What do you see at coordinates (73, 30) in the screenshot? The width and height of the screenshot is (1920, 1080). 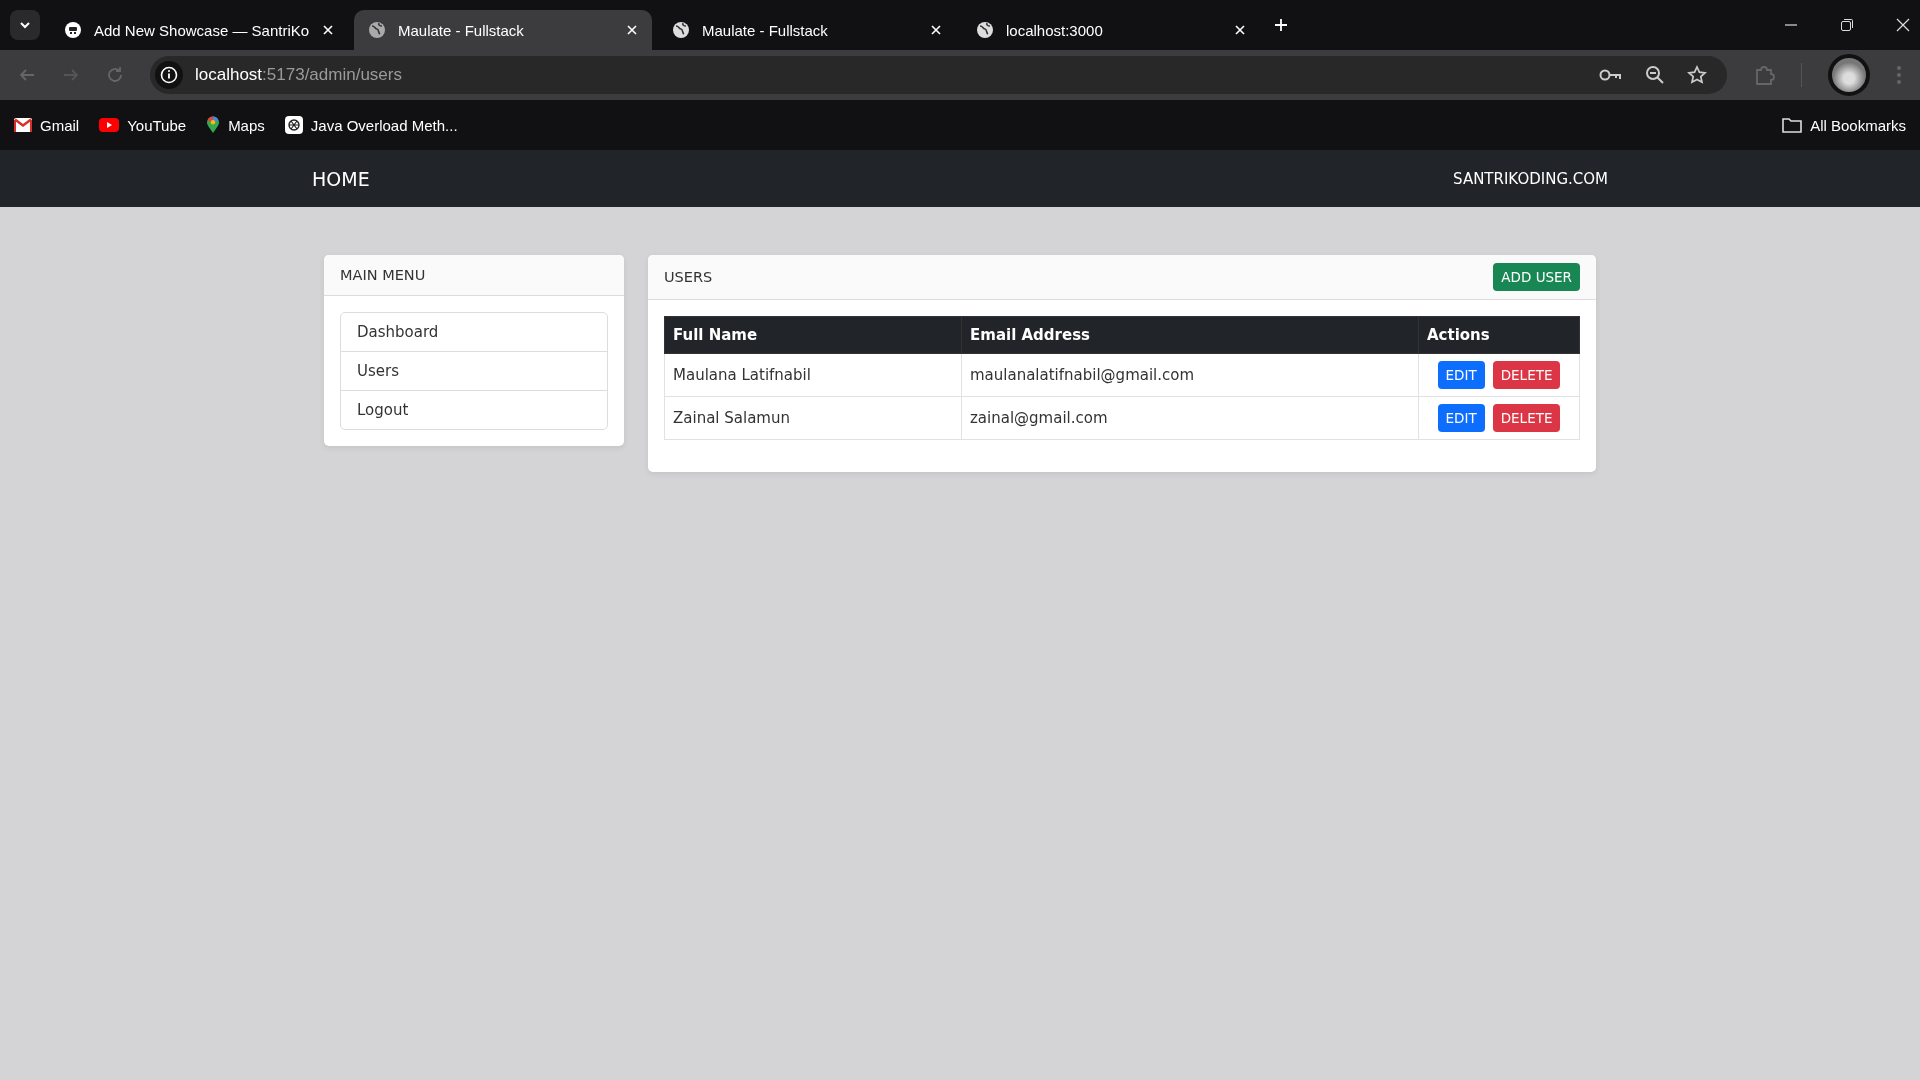 I see `chat-icon` at bounding box center [73, 30].